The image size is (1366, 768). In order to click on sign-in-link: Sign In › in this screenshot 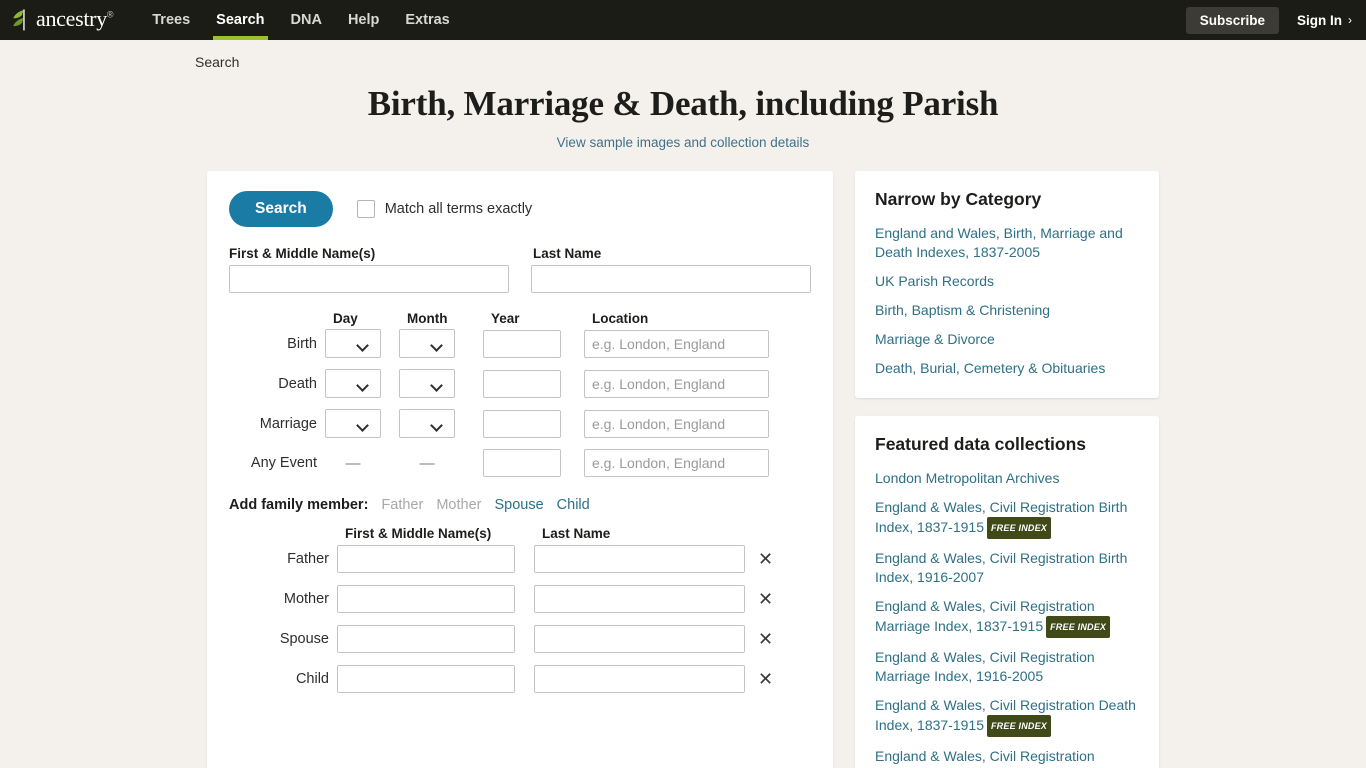, I will do `click(1324, 20)`.